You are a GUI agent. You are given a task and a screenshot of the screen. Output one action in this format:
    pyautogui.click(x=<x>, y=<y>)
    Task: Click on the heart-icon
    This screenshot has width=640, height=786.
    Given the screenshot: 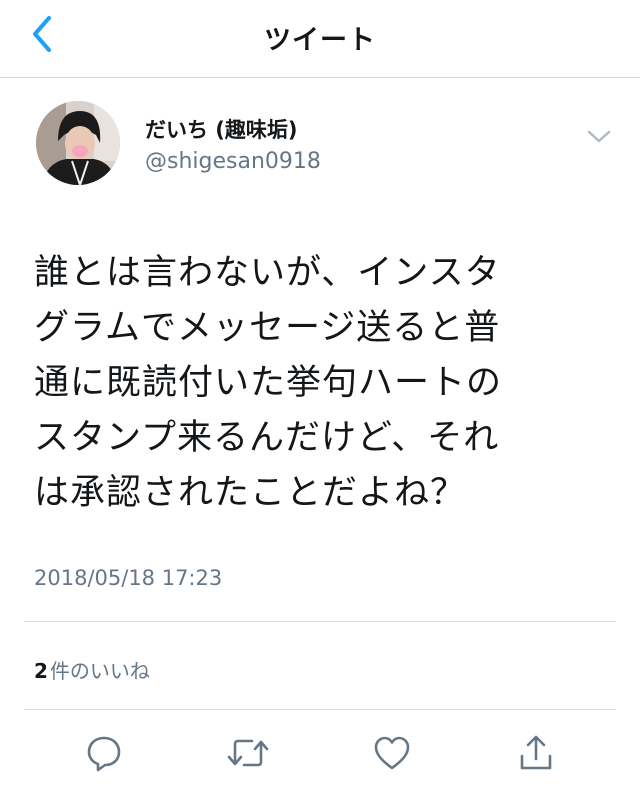 What is the action you would take?
    pyautogui.click(x=392, y=753)
    